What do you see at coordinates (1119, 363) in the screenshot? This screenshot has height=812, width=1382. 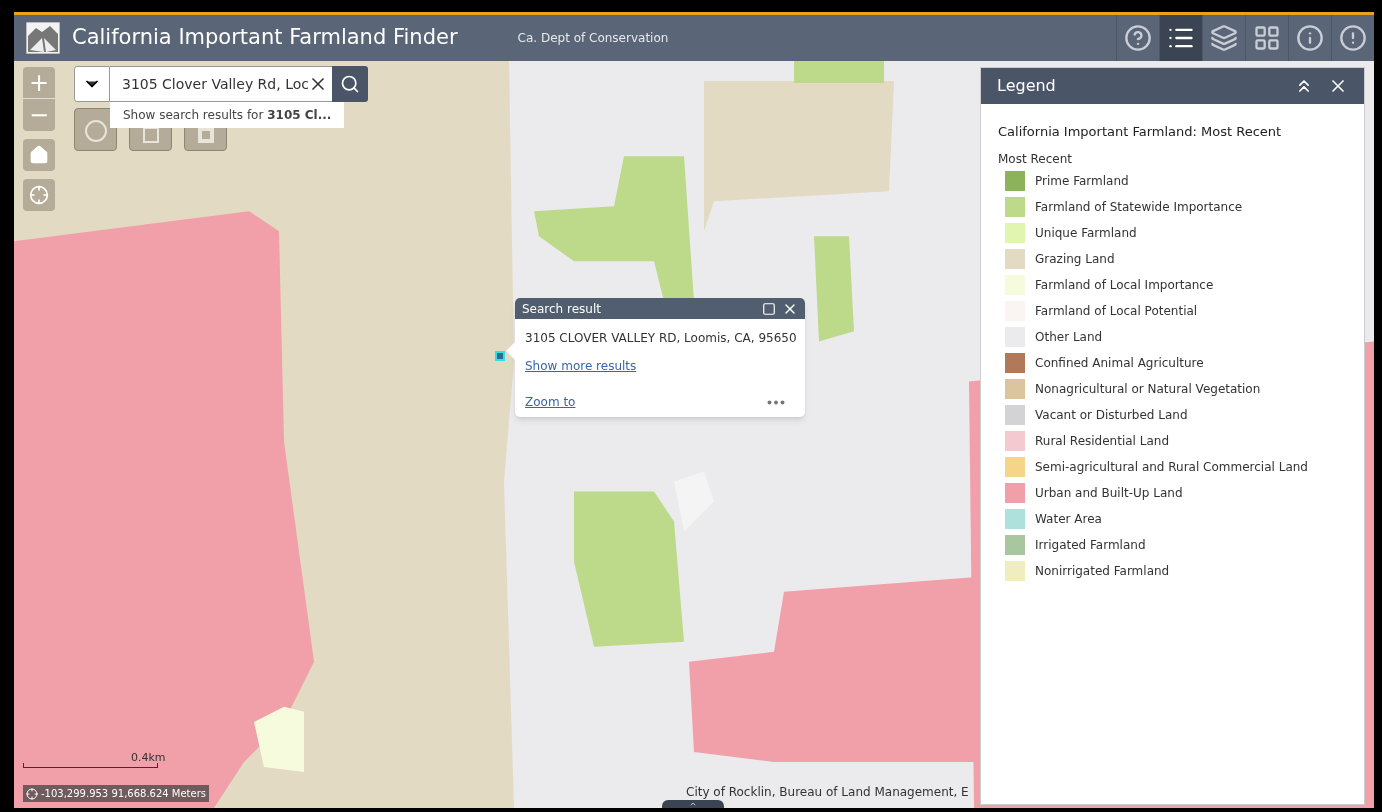 I see `legend-label: Confined Animal Agriculture` at bounding box center [1119, 363].